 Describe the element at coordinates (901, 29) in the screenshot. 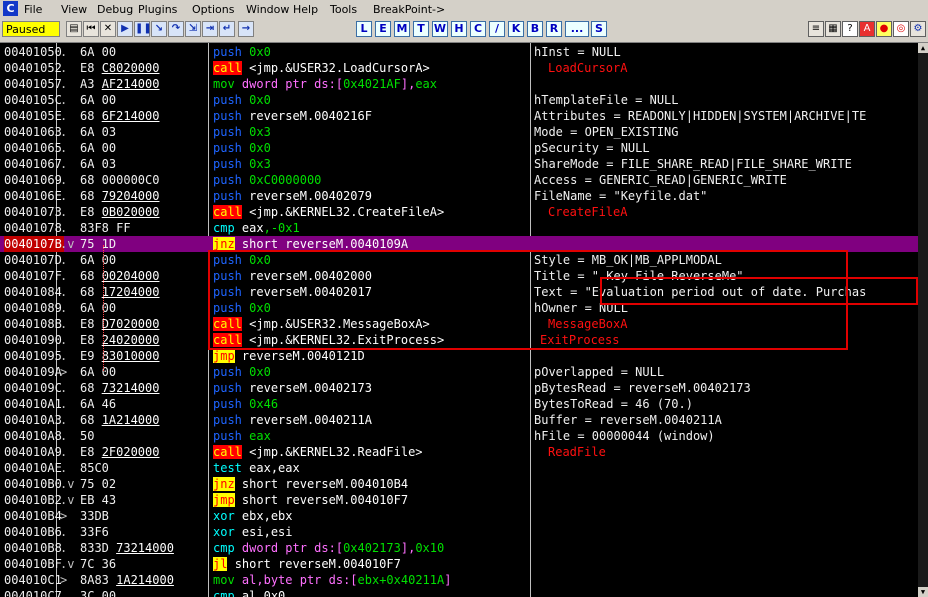

I see `target-icon: ◎` at that location.